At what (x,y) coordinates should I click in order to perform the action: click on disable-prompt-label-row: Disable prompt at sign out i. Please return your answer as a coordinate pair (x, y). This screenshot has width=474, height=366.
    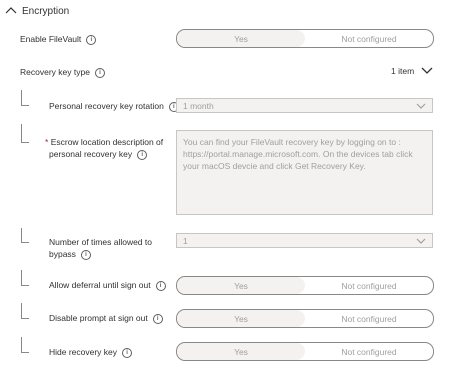
    Looking at the image, I should click on (106, 318).